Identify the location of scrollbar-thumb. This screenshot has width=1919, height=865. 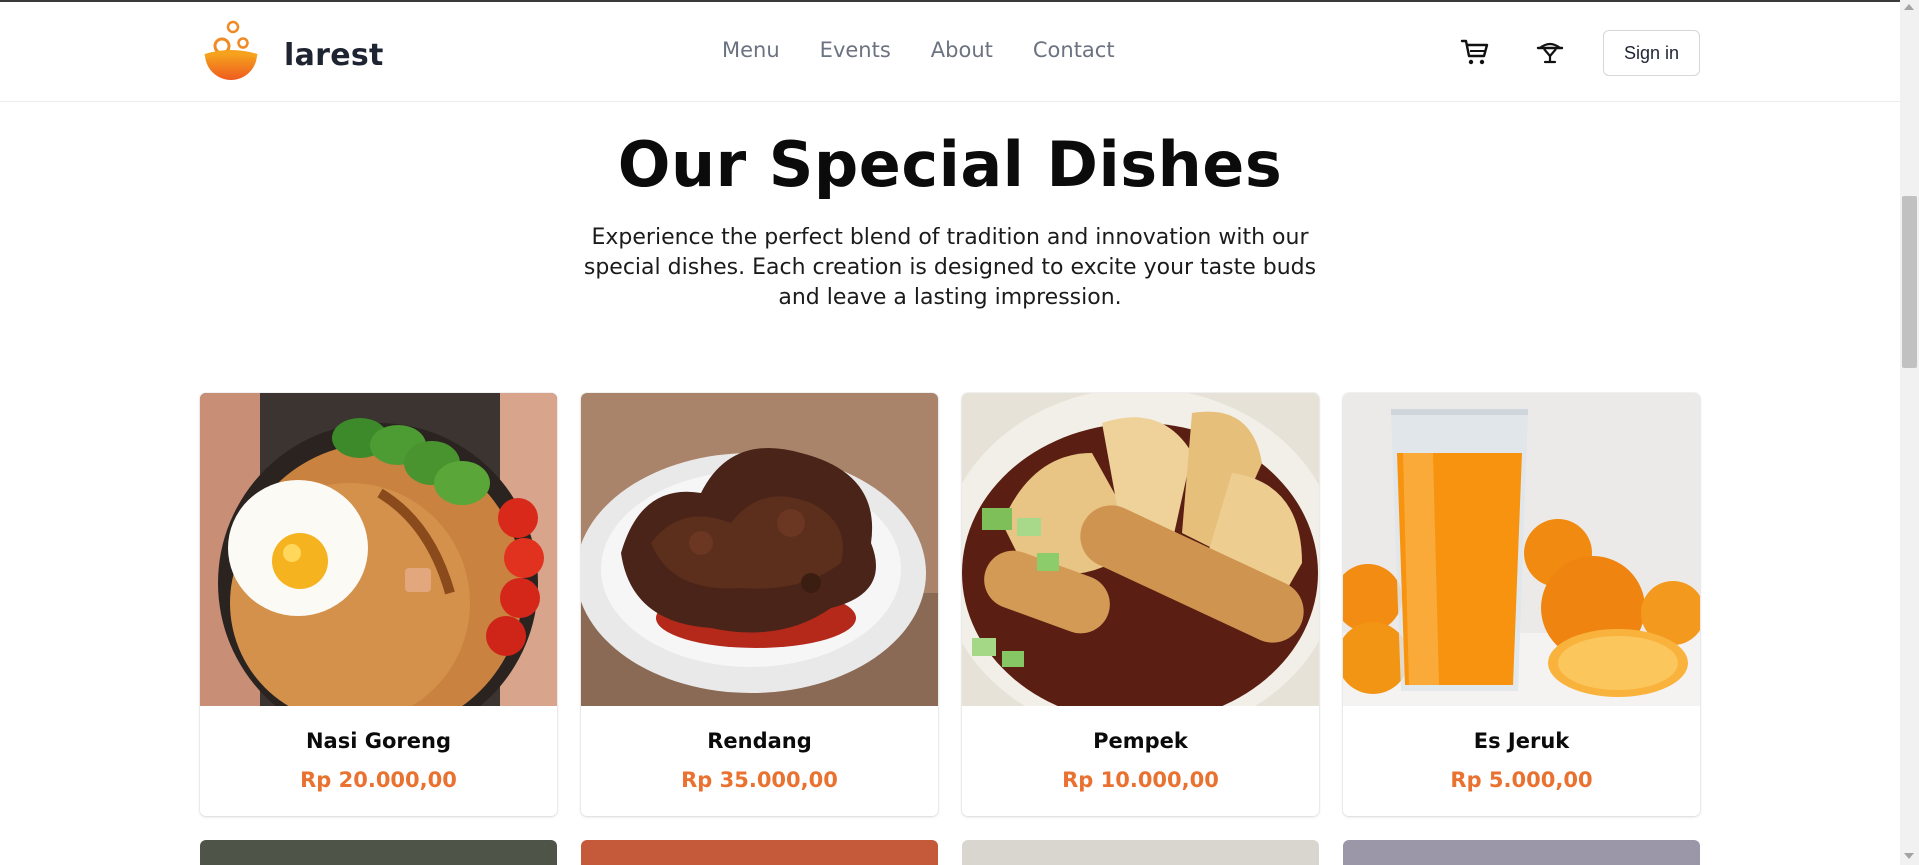
(1909, 282).